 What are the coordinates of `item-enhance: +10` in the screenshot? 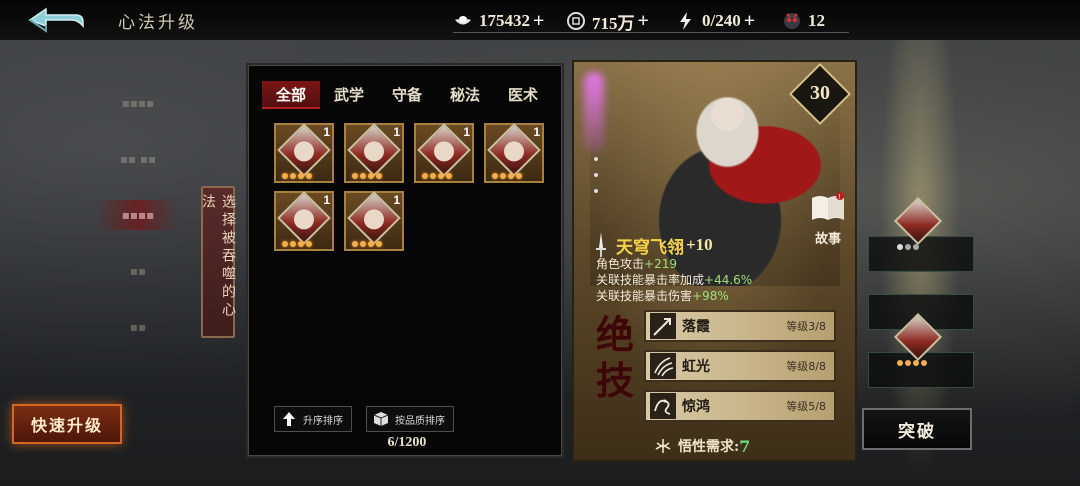 It's located at (699, 244).